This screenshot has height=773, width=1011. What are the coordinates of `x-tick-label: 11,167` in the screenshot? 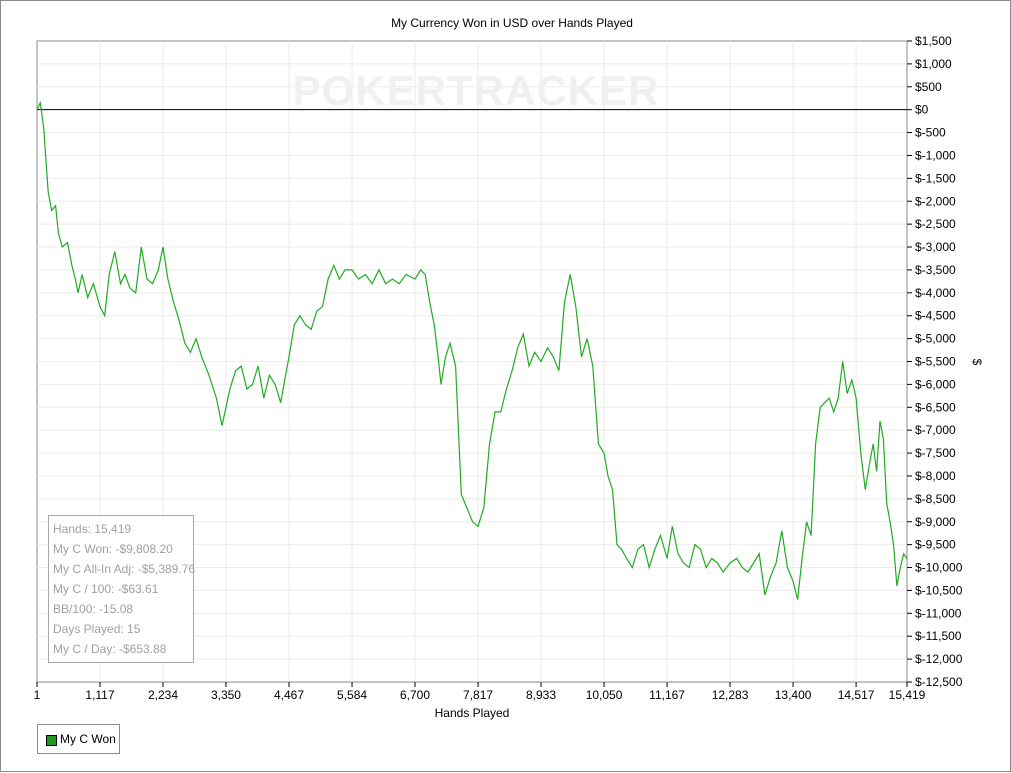 It's located at (667, 695).